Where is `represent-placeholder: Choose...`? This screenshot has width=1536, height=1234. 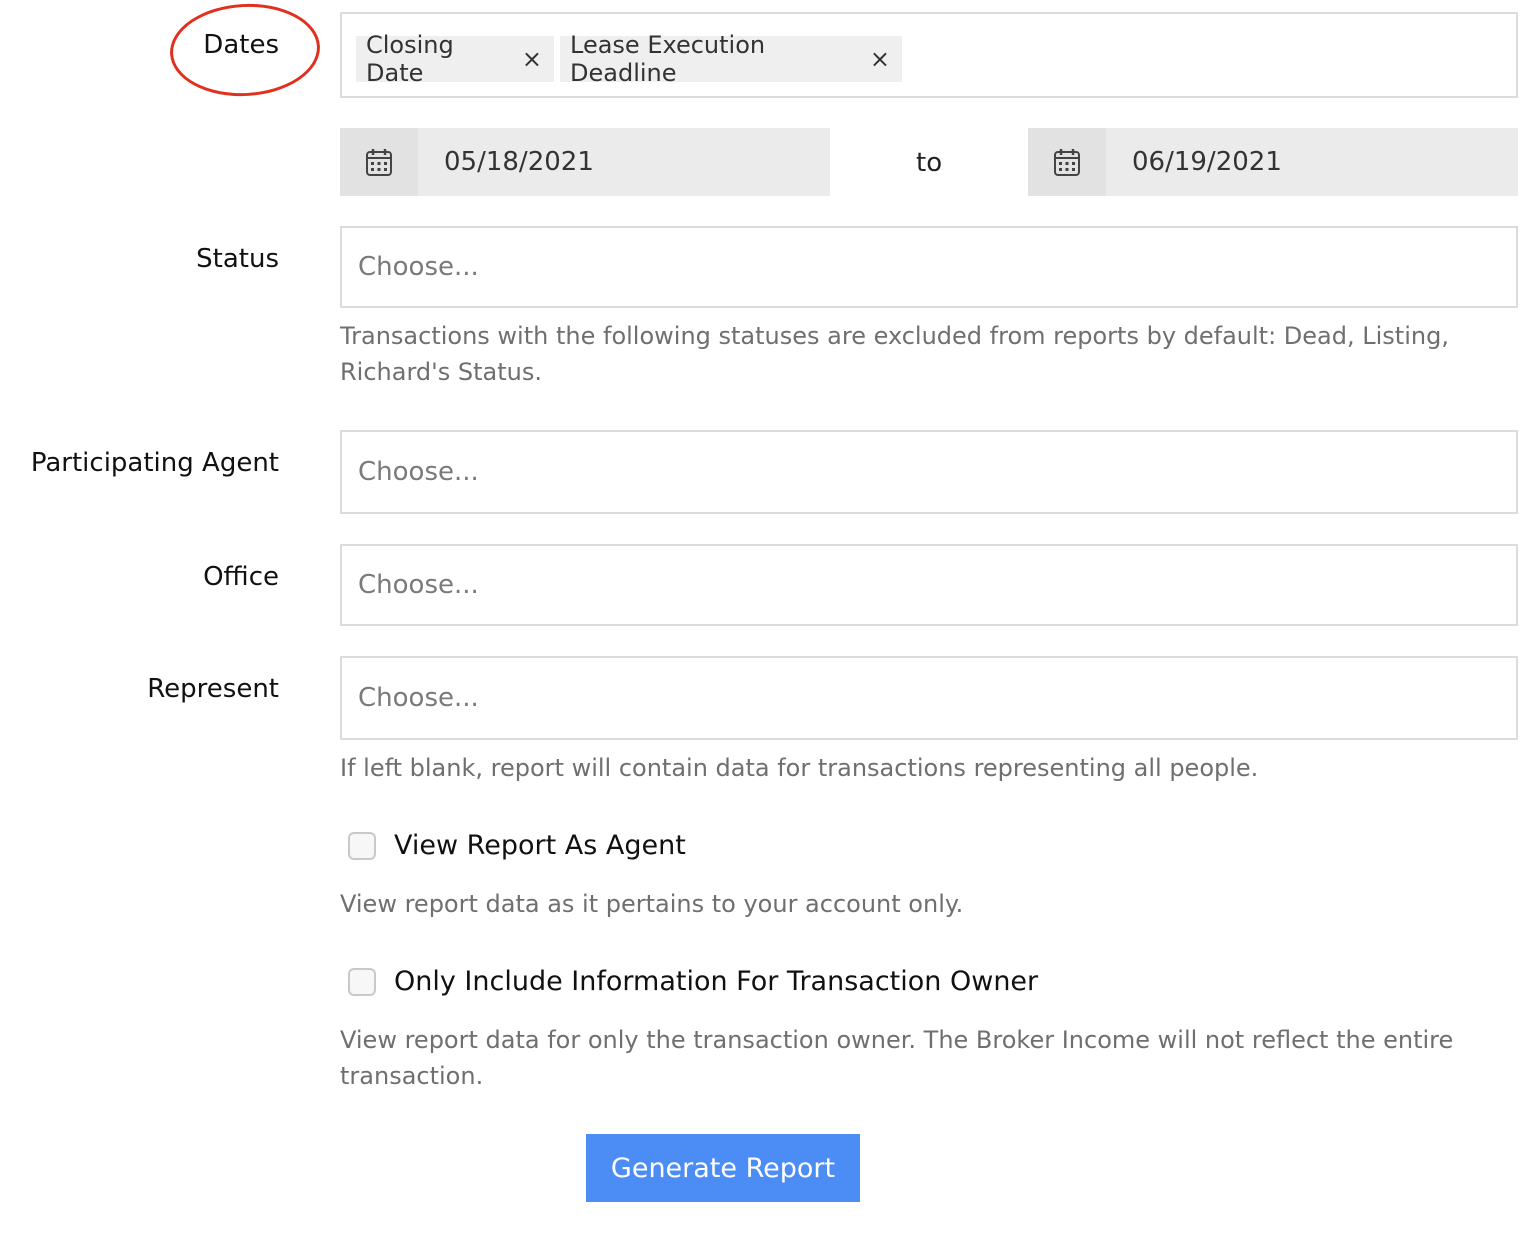
represent-placeholder: Choose... is located at coordinates (418, 698).